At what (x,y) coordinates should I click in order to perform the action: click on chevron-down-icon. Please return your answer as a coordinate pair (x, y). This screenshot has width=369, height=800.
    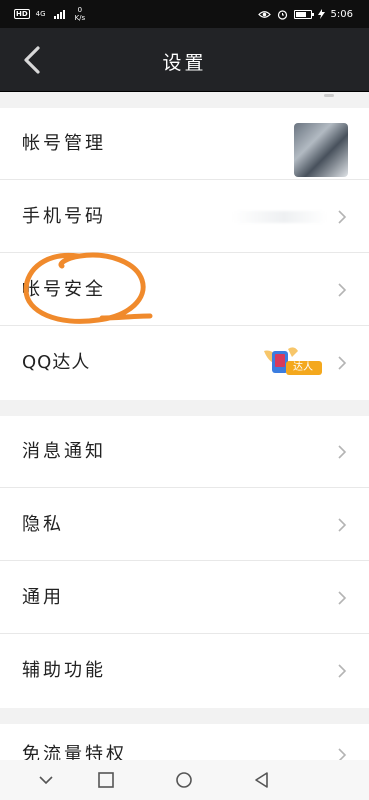
    Looking at the image, I should click on (46, 780).